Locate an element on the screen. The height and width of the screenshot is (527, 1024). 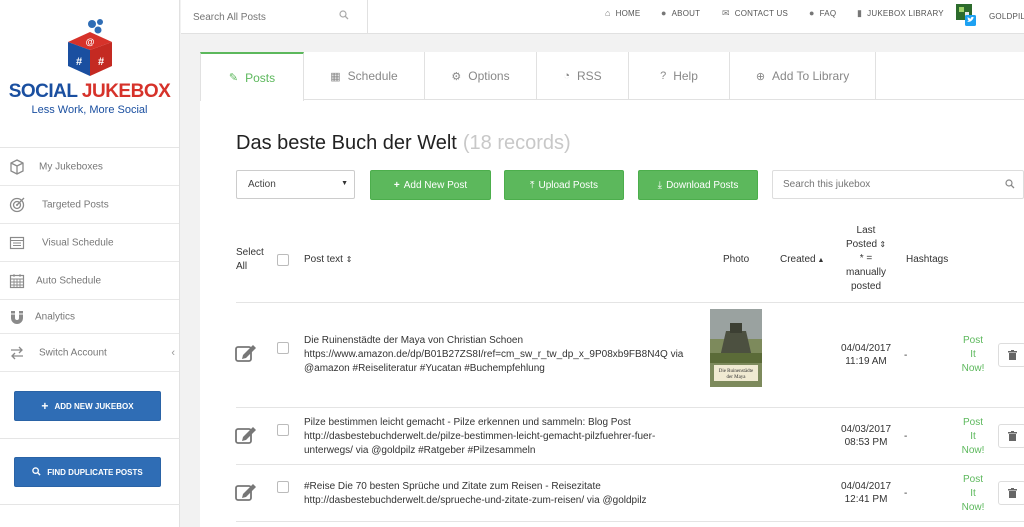
divider is located at coordinates (90, 504).